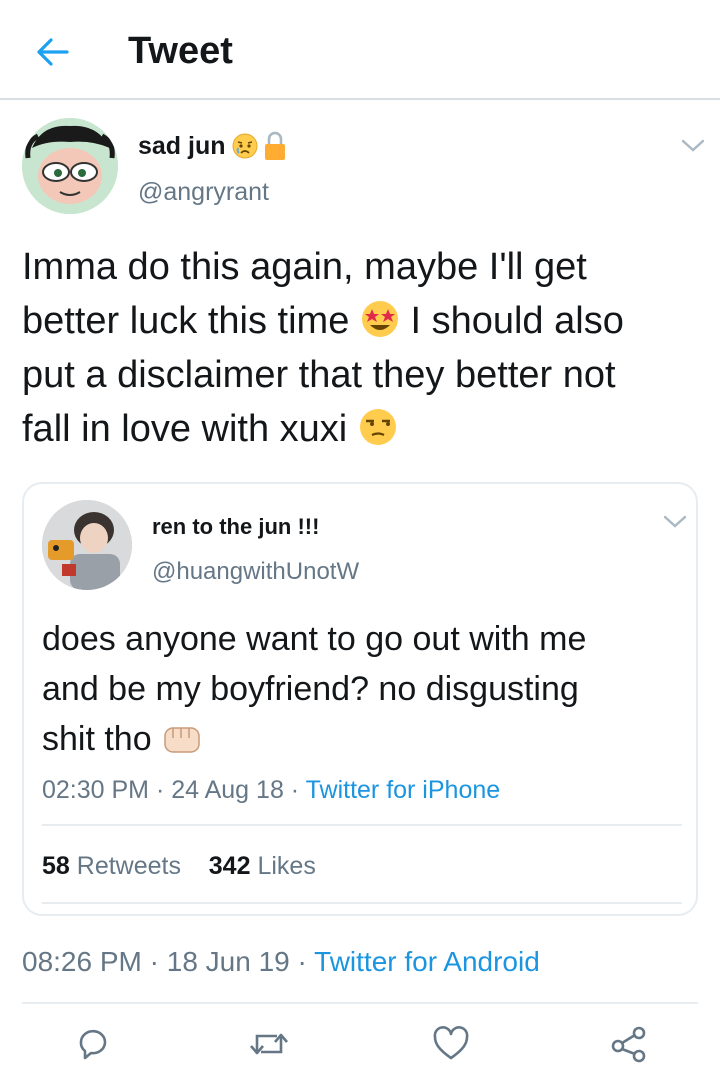  What do you see at coordinates (360, 50) in the screenshot?
I see `top-bar: Tweet` at bounding box center [360, 50].